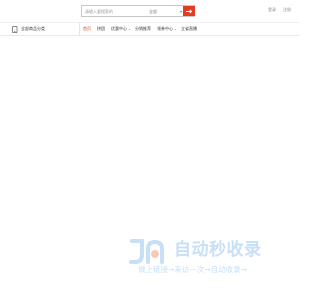  What do you see at coordinates (146, 251) in the screenshot?
I see `watermark-logo-icon` at bounding box center [146, 251].